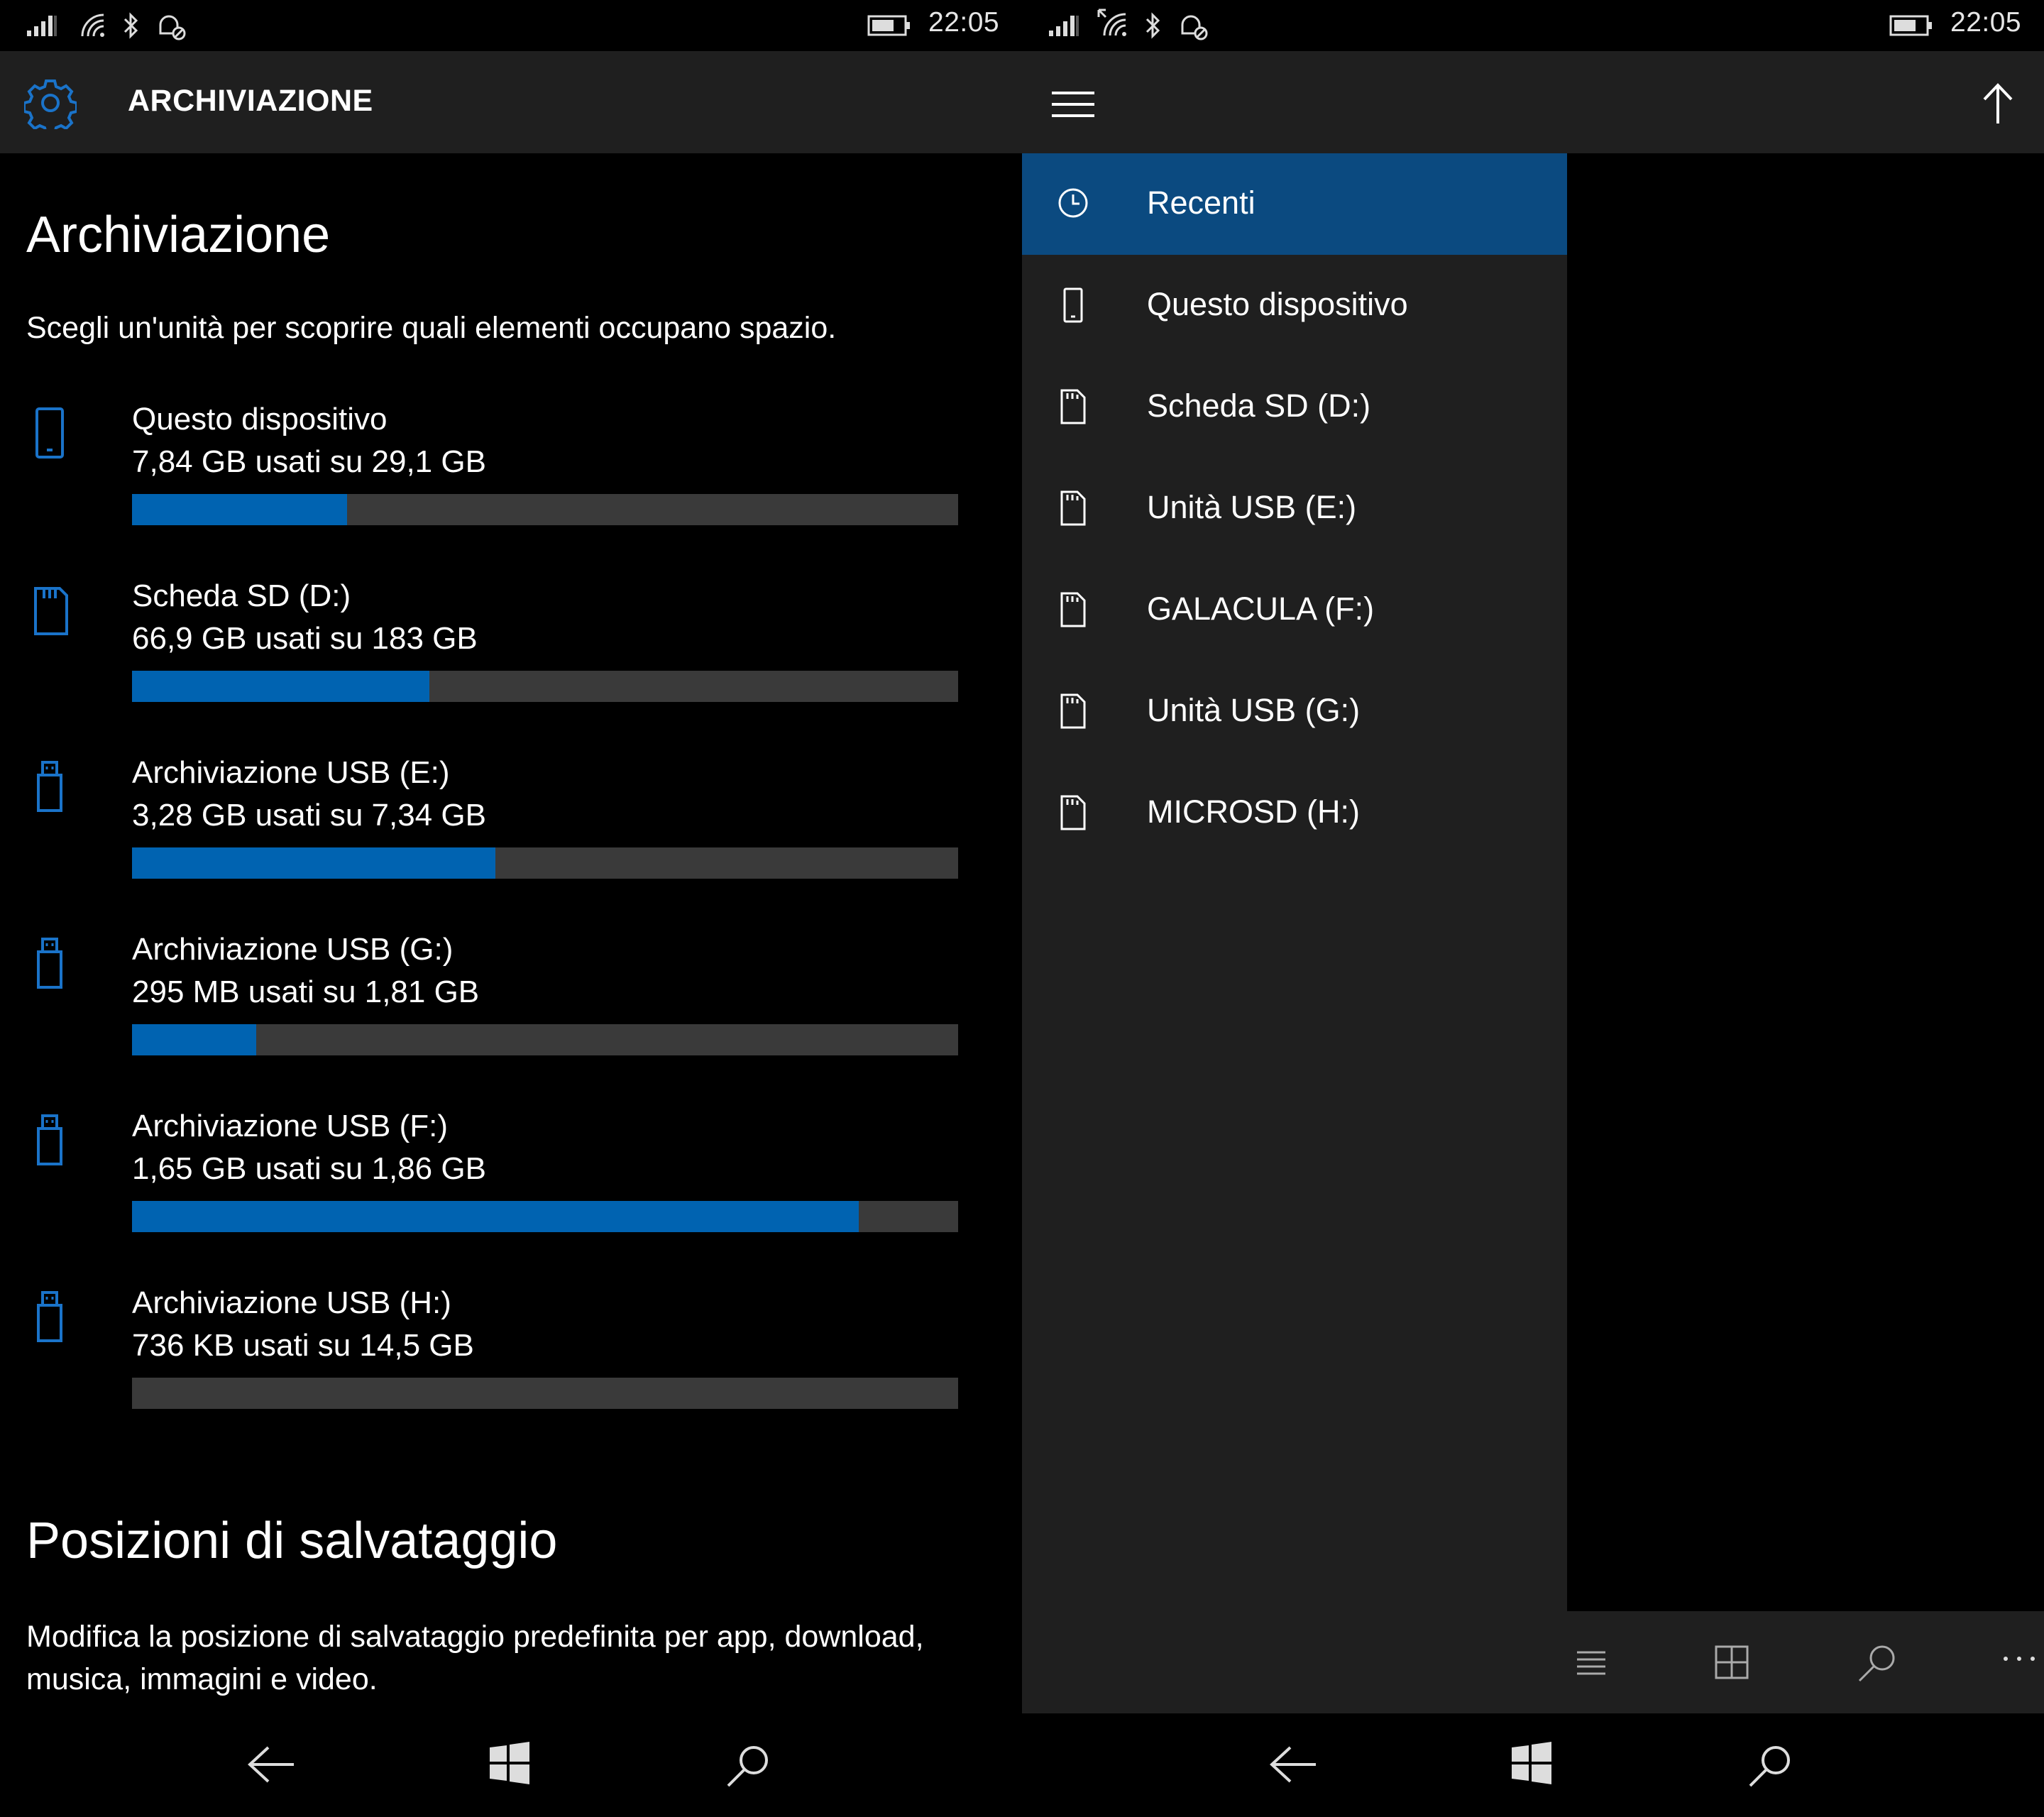 This screenshot has width=2044, height=1817. Describe the element at coordinates (511, 102) in the screenshot. I see `page-header: ARCHIVIAZIONE` at that location.